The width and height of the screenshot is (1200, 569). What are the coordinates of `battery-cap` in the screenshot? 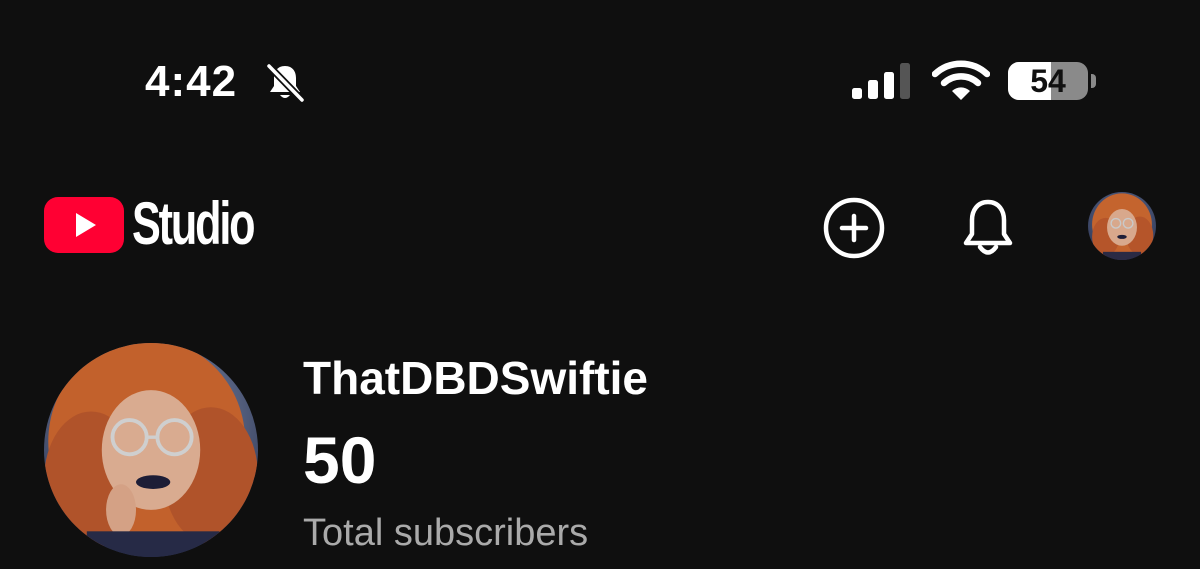 It's located at (1093, 81).